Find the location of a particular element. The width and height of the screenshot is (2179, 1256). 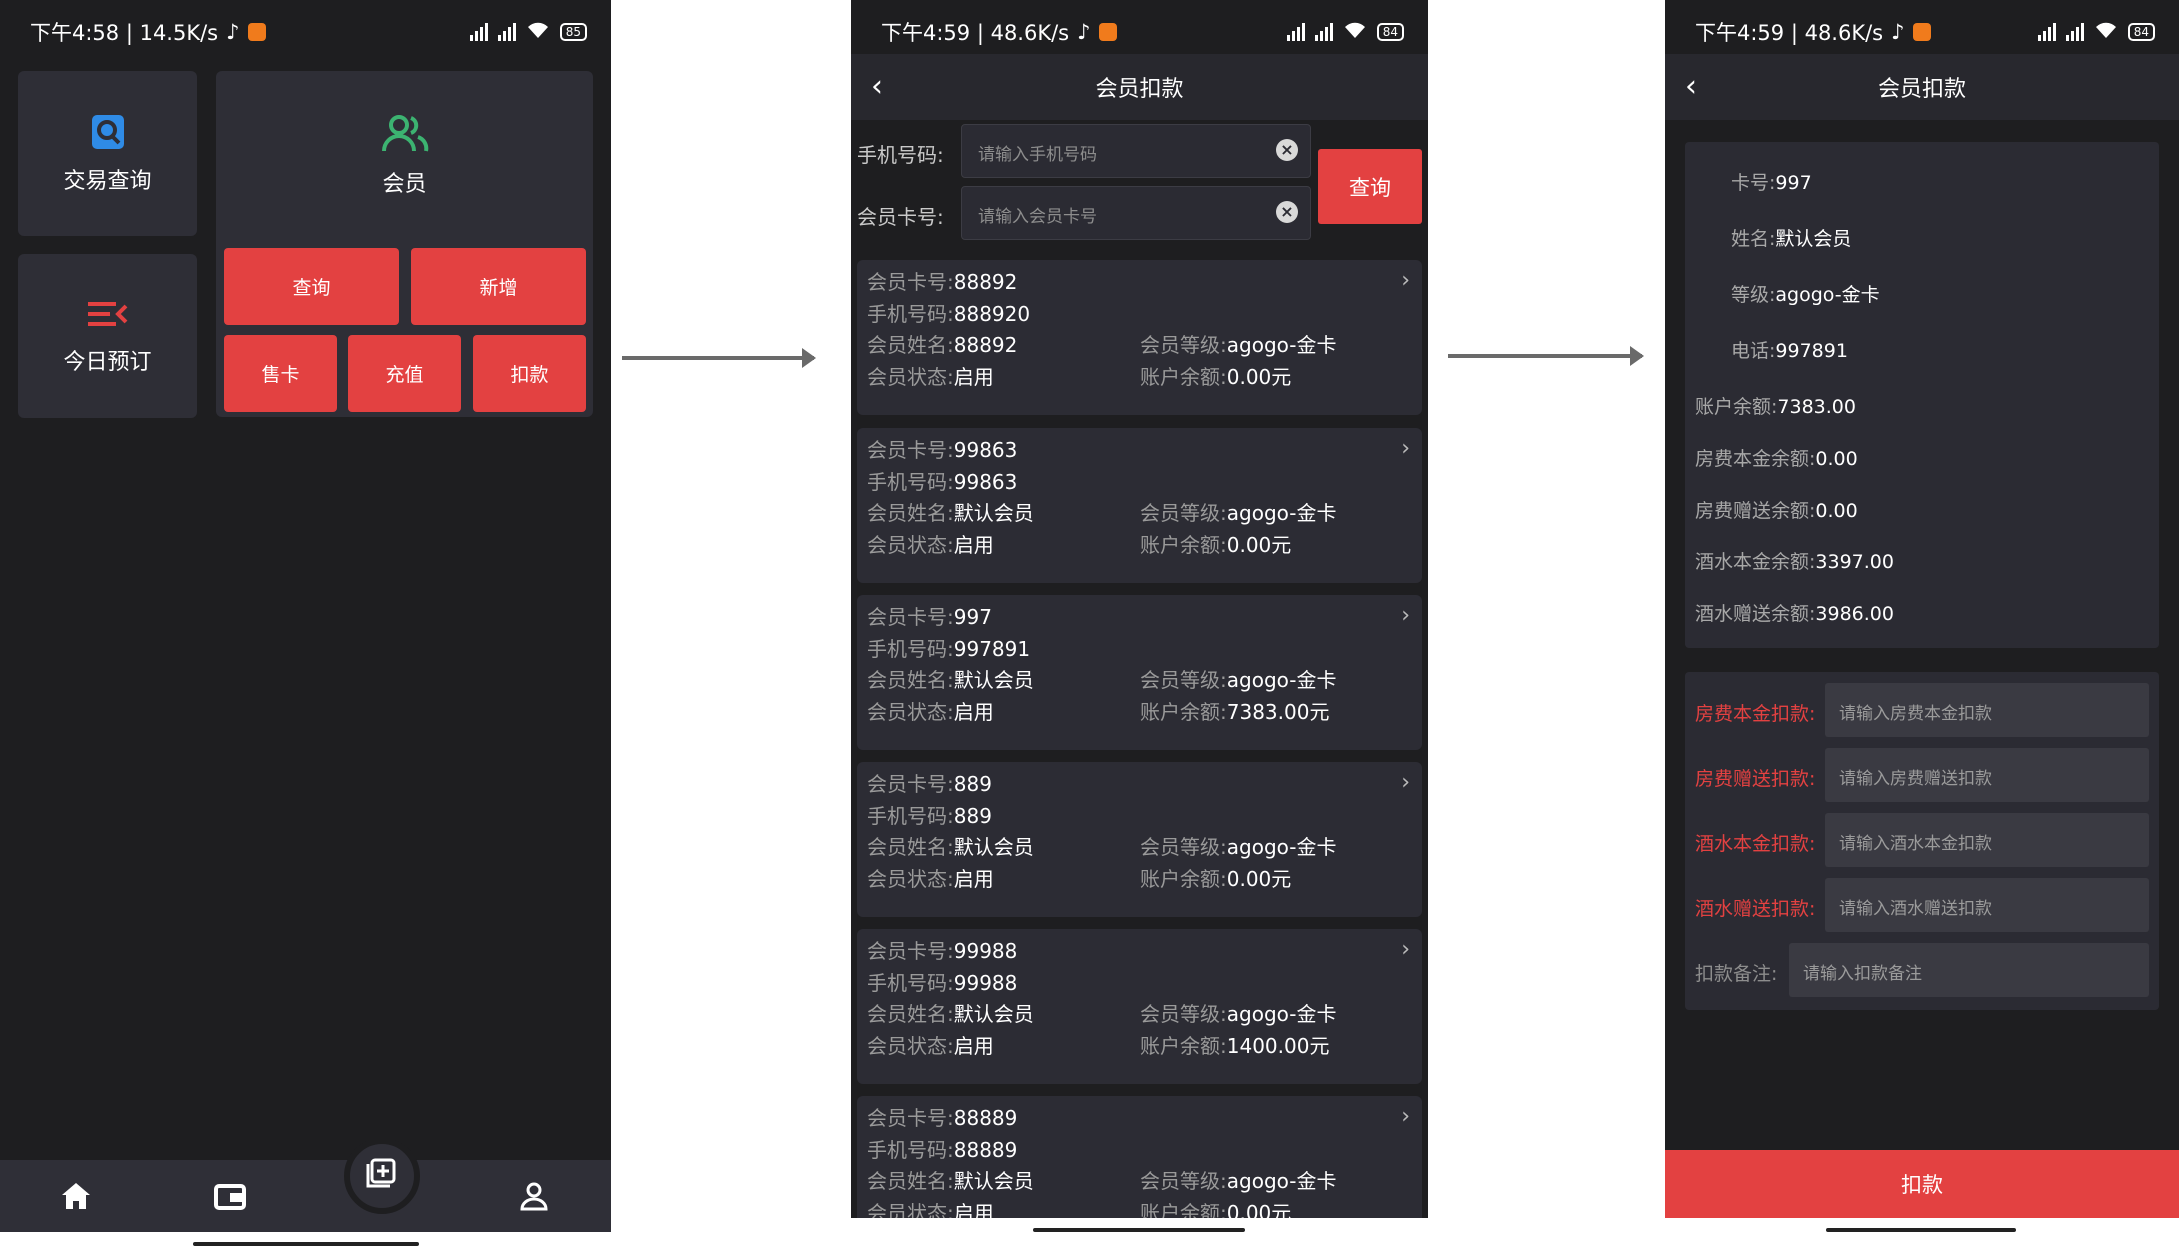

member-label: 会员 is located at coordinates (404, 184).